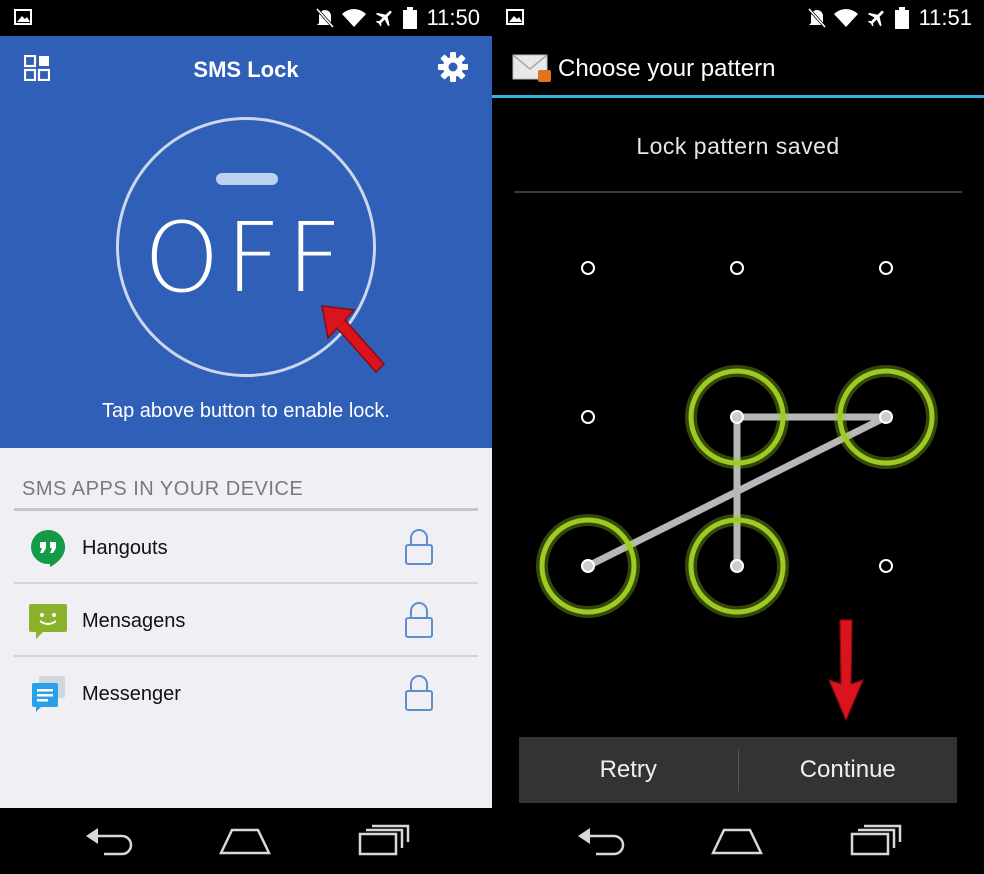 This screenshot has height=874, width=984. I want to click on section-header: SMS APPS IN YOUR DEVICE, so click(163, 489).